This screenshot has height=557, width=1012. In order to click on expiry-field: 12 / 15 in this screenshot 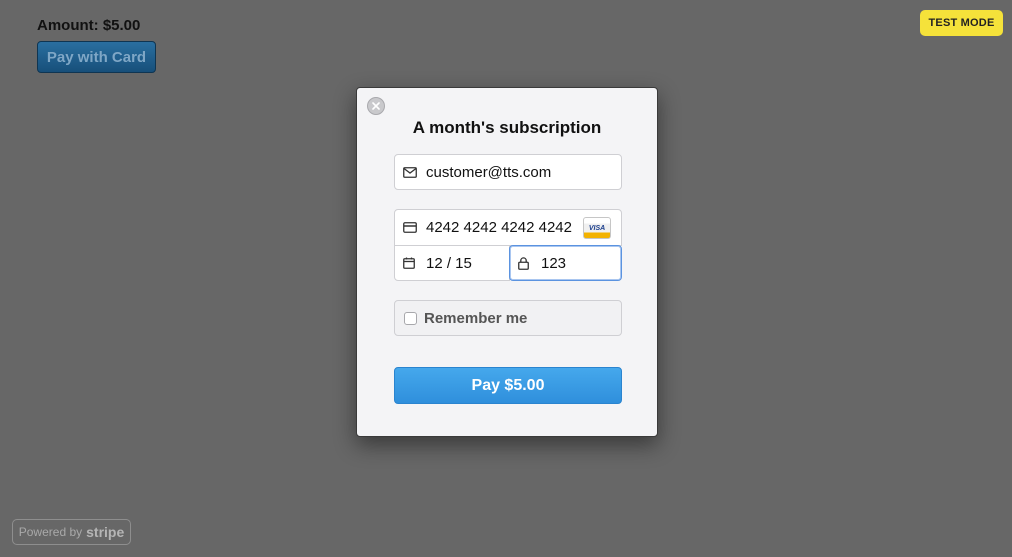, I will do `click(452, 263)`.